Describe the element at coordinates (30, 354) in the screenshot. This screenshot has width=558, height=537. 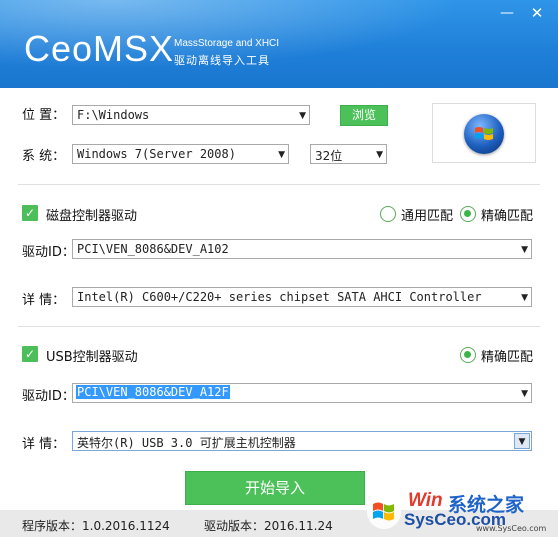
I see `usb-driver-checkbox: ✓` at that location.